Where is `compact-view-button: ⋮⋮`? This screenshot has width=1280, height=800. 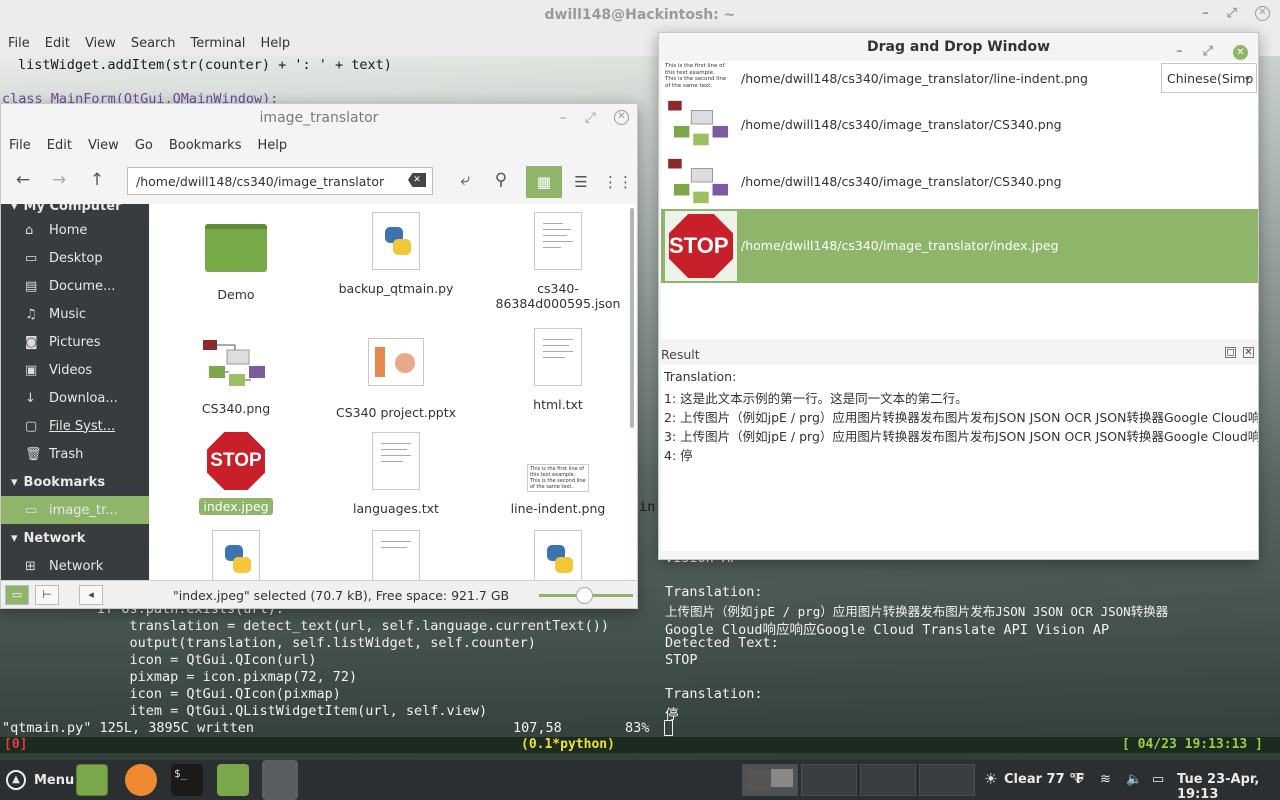 compact-view-button: ⋮⋮ is located at coordinates (618, 182).